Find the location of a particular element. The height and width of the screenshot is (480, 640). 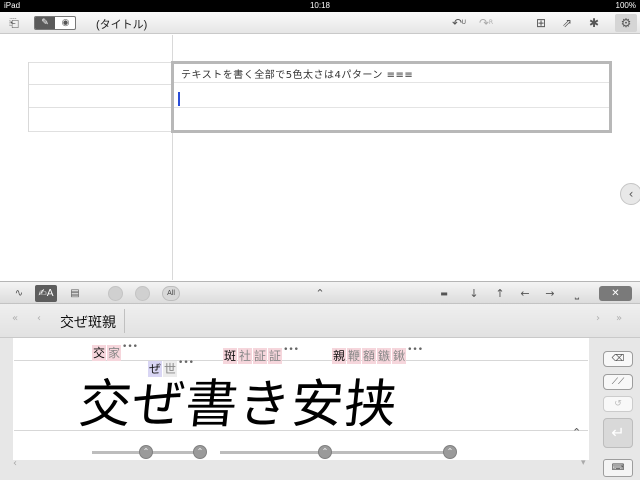

candidate-char: 家 is located at coordinates (114, 353).